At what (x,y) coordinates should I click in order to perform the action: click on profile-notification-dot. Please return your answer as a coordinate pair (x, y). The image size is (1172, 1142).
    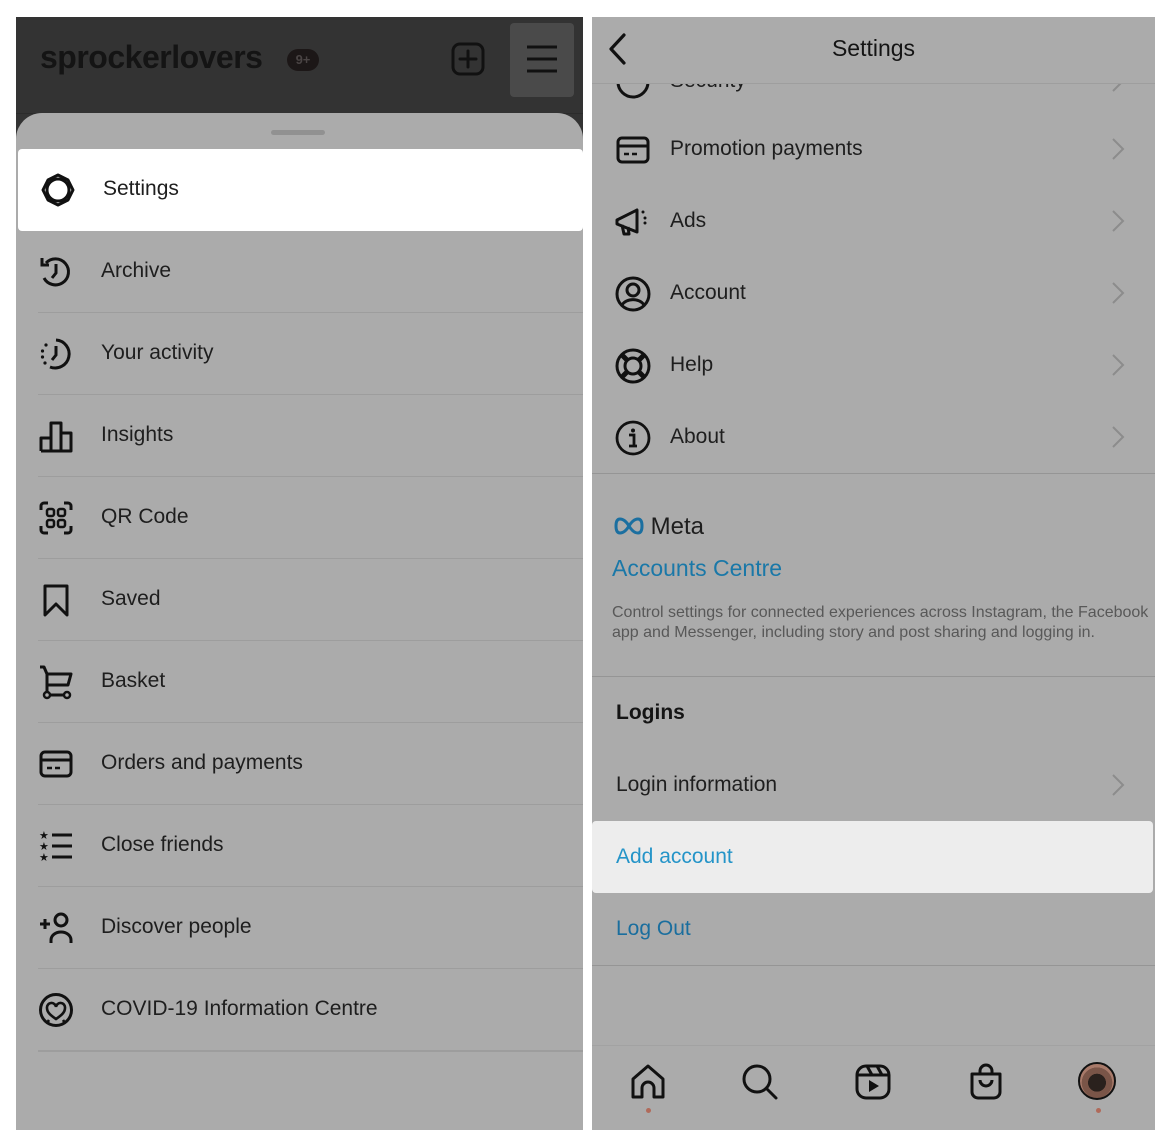
    Looking at the image, I should click on (1098, 1110).